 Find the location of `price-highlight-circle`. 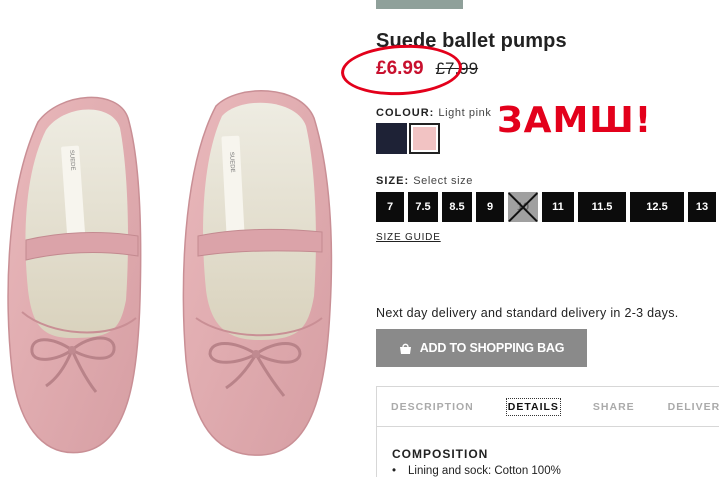

price-highlight-circle is located at coordinates (401, 70).